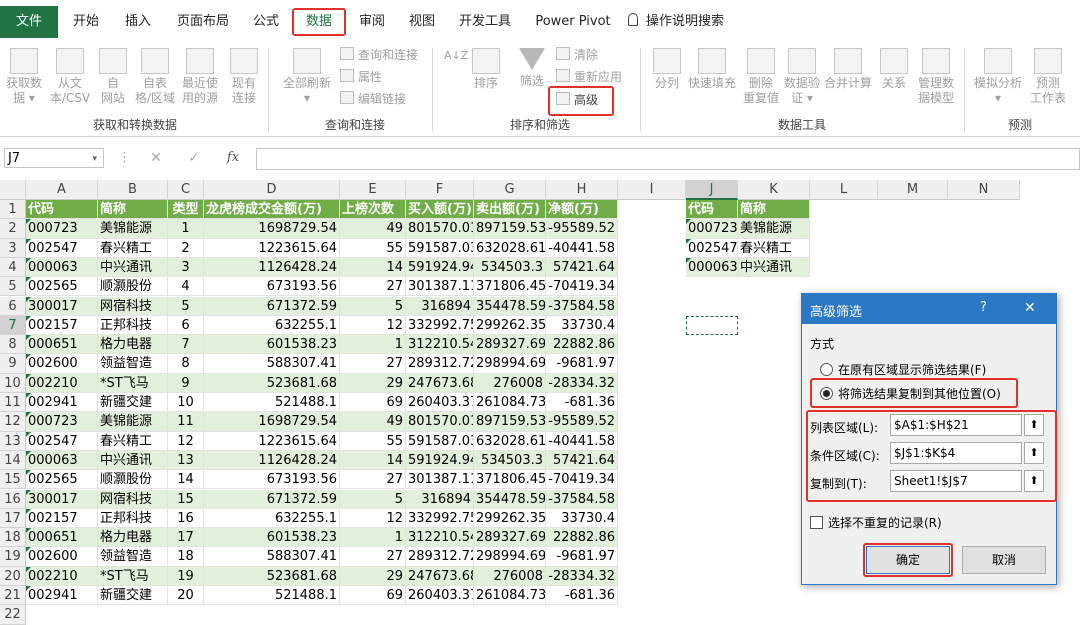  I want to click on reapply-button: 重新应用, so click(589, 77).